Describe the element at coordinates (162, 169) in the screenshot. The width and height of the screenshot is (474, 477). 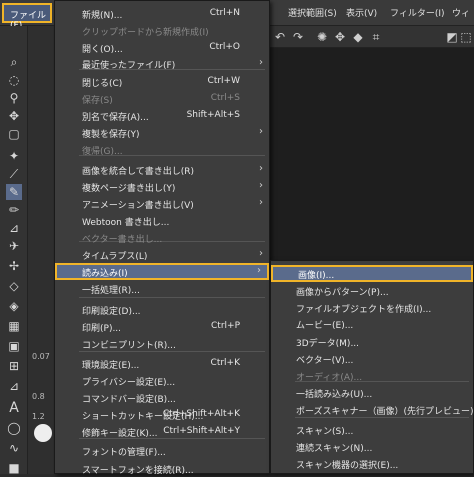
I see `file-menu-item: 画像を統合して書き出し(R) ›` at that location.